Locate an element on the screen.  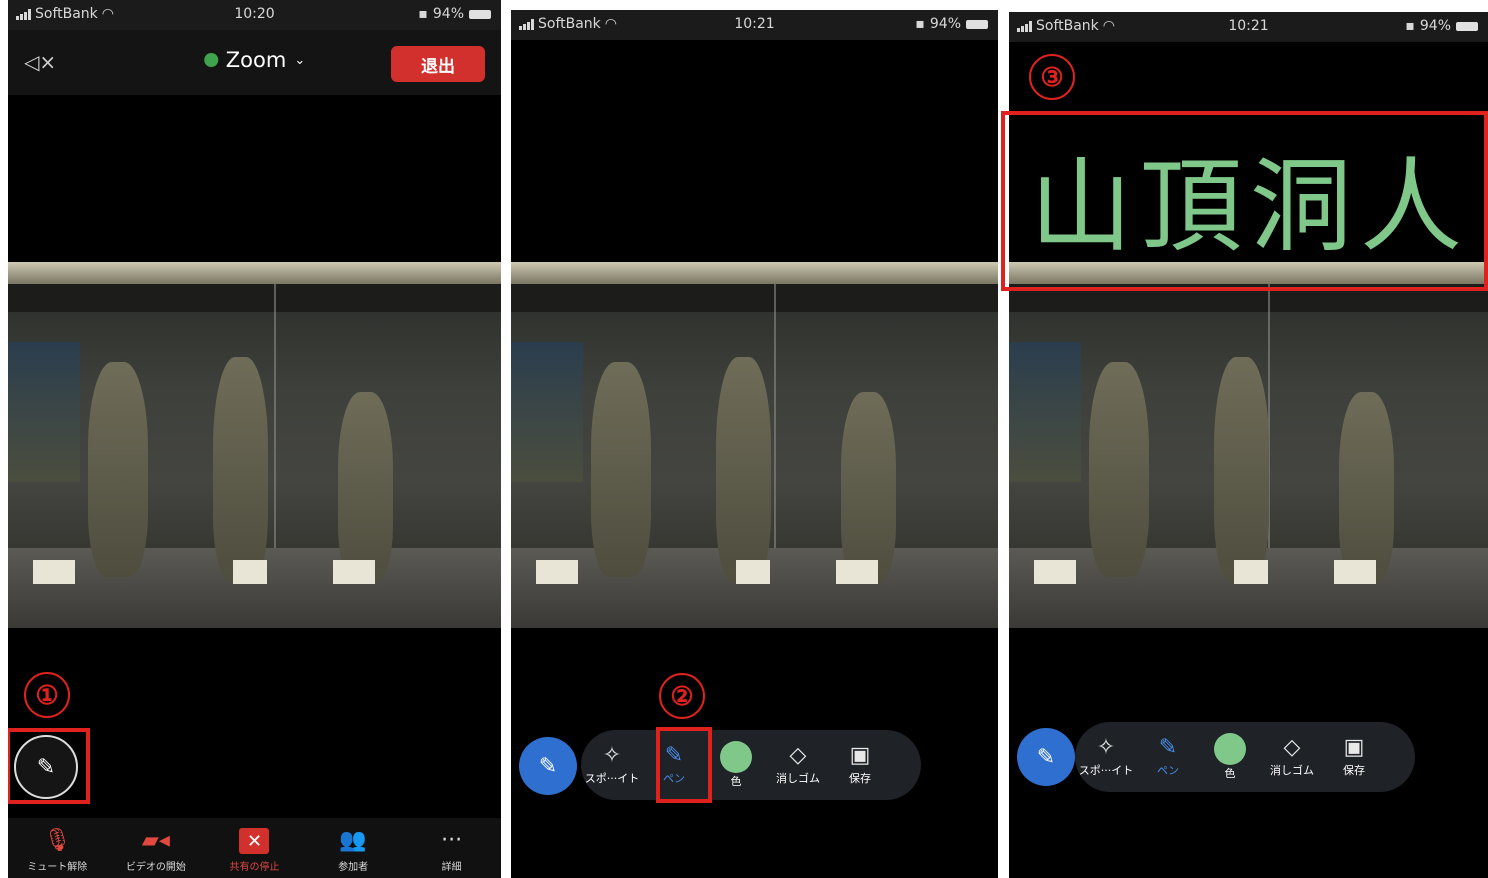
mic-off-icon: 🎙 is located at coordinates (57, 840).